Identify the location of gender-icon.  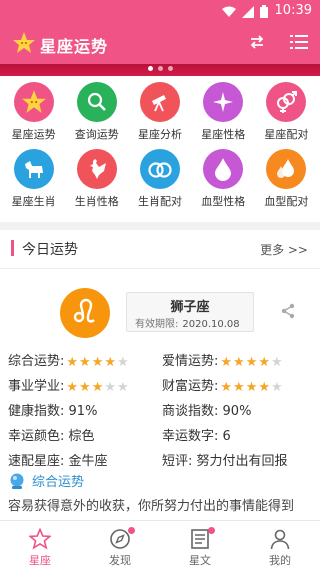
(286, 102).